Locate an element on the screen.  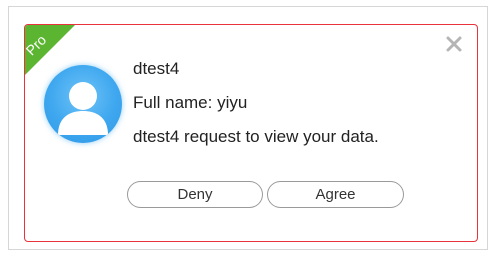
agree-button: Agree is located at coordinates (335, 194).